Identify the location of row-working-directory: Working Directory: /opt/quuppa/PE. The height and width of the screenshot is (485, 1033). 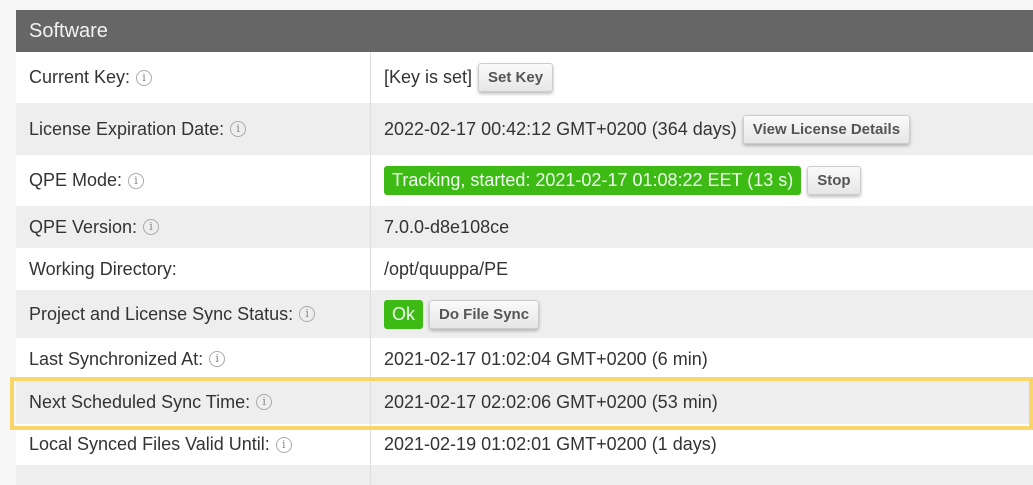
(524, 269).